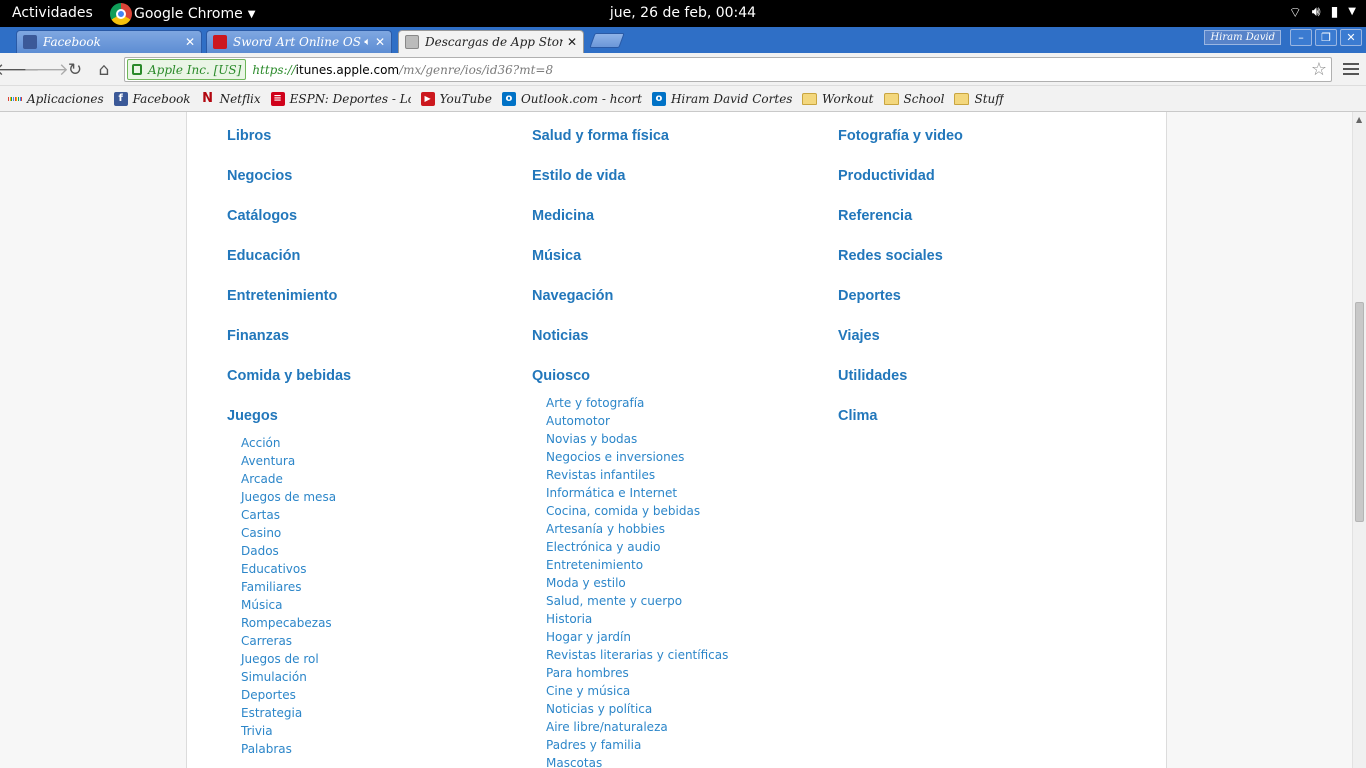  What do you see at coordinates (289, 587) in the screenshot?
I see `subgenre-link: Familiares` at bounding box center [289, 587].